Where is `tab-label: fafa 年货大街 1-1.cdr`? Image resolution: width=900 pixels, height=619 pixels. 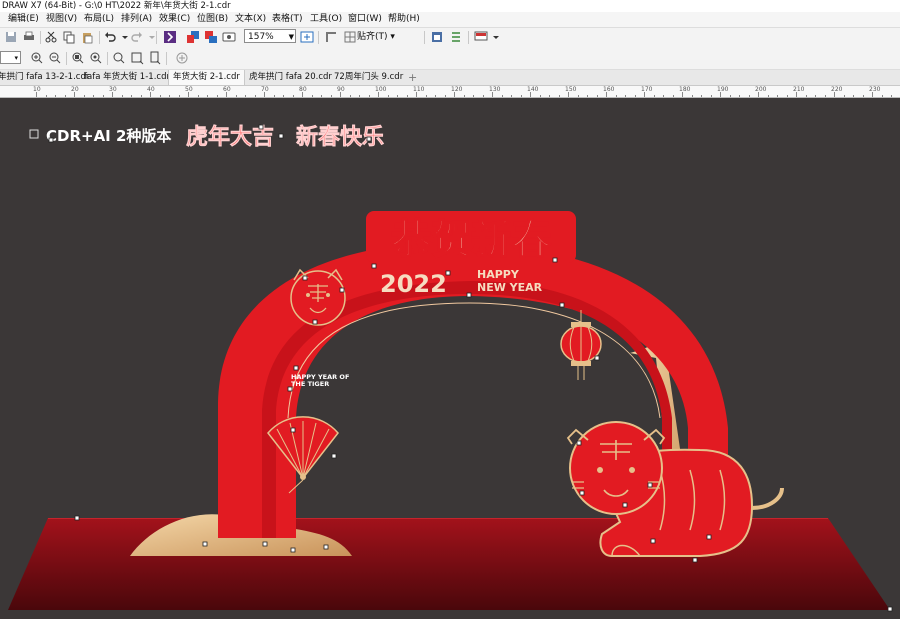
tab-label: fafa 年货大街 1-1.cdr is located at coordinates (127, 77).